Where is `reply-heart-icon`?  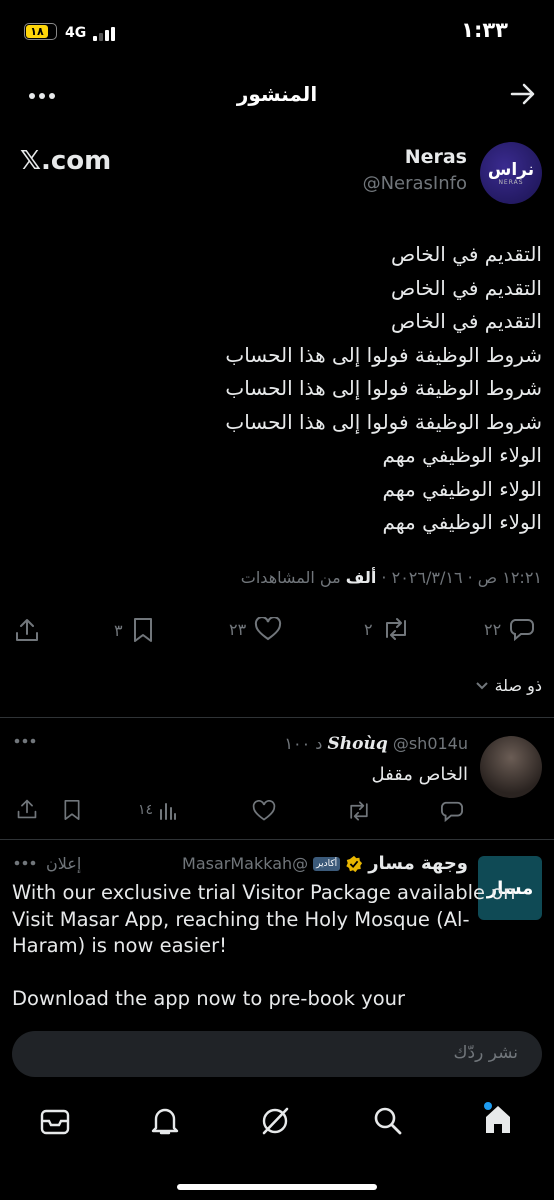
reply-heart-icon is located at coordinates (264, 811).